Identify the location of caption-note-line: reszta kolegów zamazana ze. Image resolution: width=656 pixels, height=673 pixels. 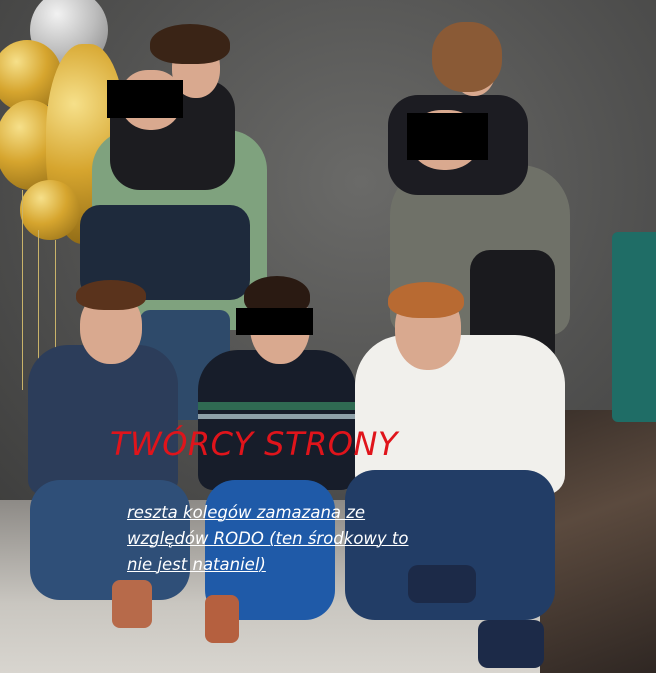
(246, 512).